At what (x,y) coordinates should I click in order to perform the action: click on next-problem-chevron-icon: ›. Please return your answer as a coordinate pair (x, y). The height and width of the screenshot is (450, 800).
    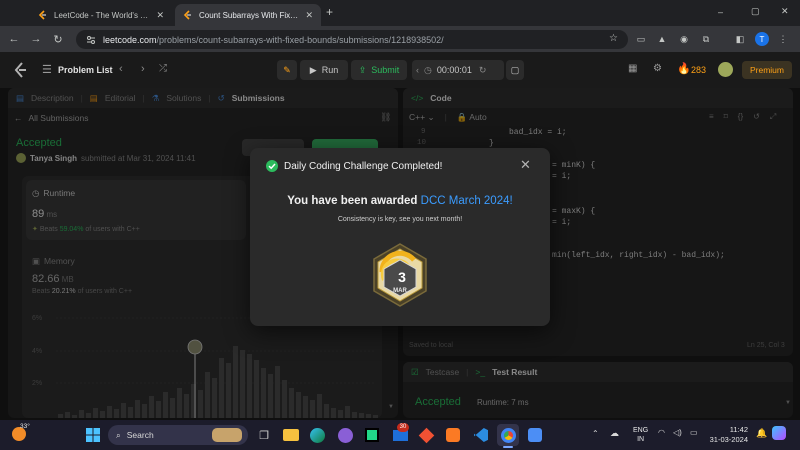
    Looking at the image, I should click on (143, 69).